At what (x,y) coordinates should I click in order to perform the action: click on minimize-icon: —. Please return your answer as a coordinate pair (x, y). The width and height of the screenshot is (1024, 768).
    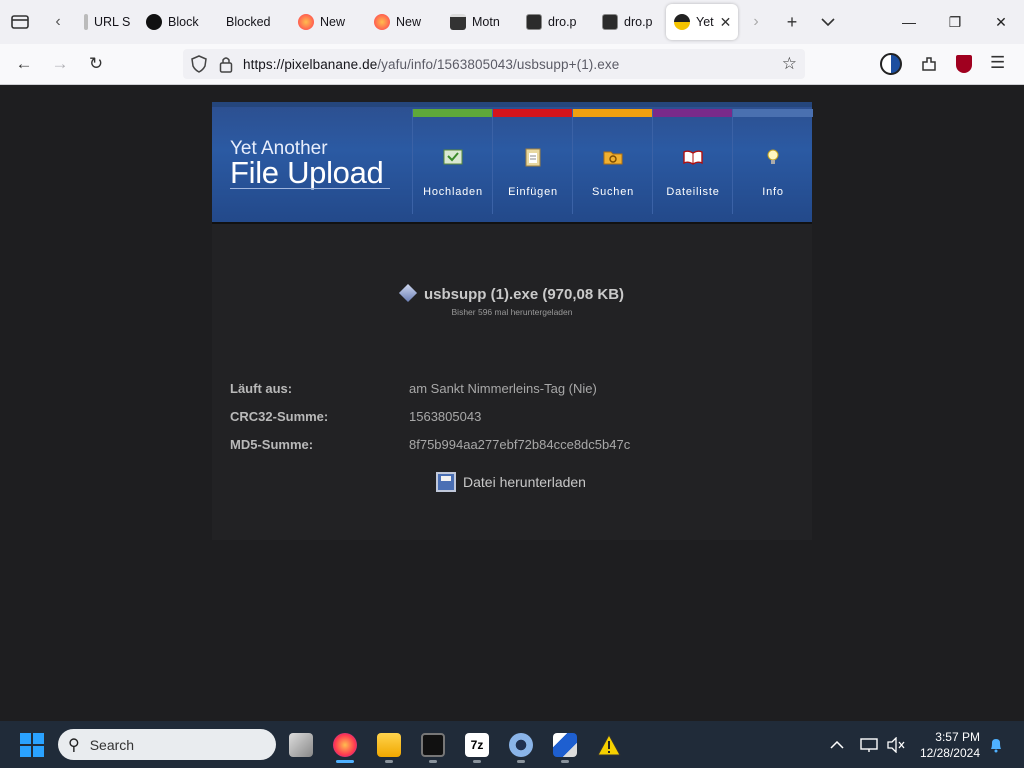
    Looking at the image, I should click on (909, 22).